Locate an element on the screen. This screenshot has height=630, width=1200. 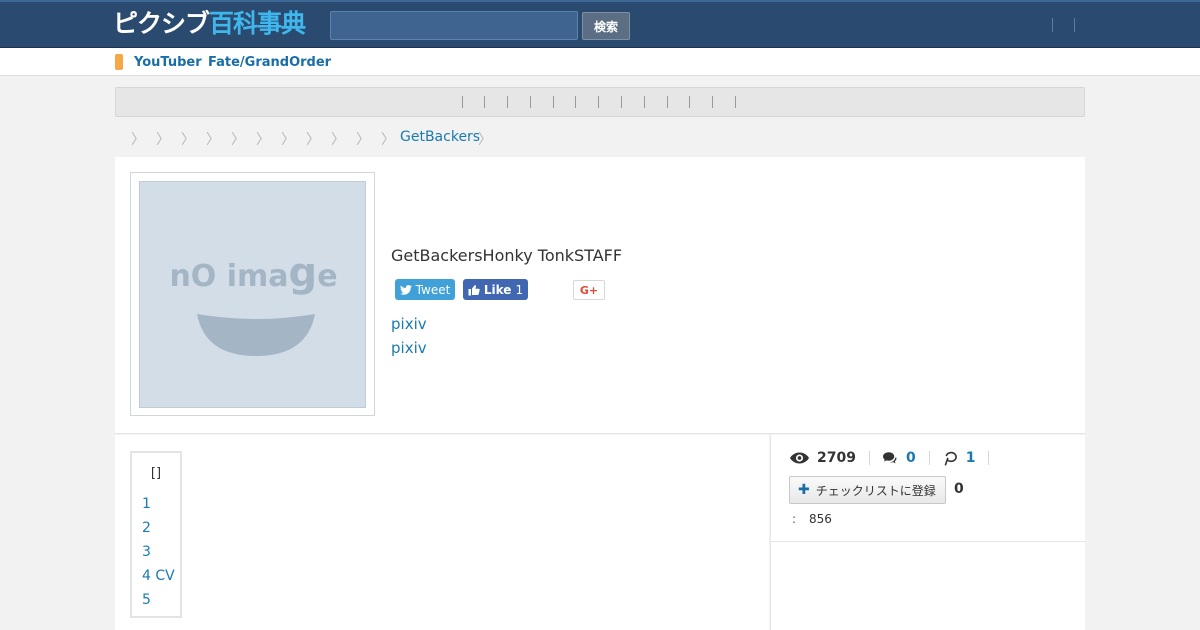
category-nav is located at coordinates (600, 102).